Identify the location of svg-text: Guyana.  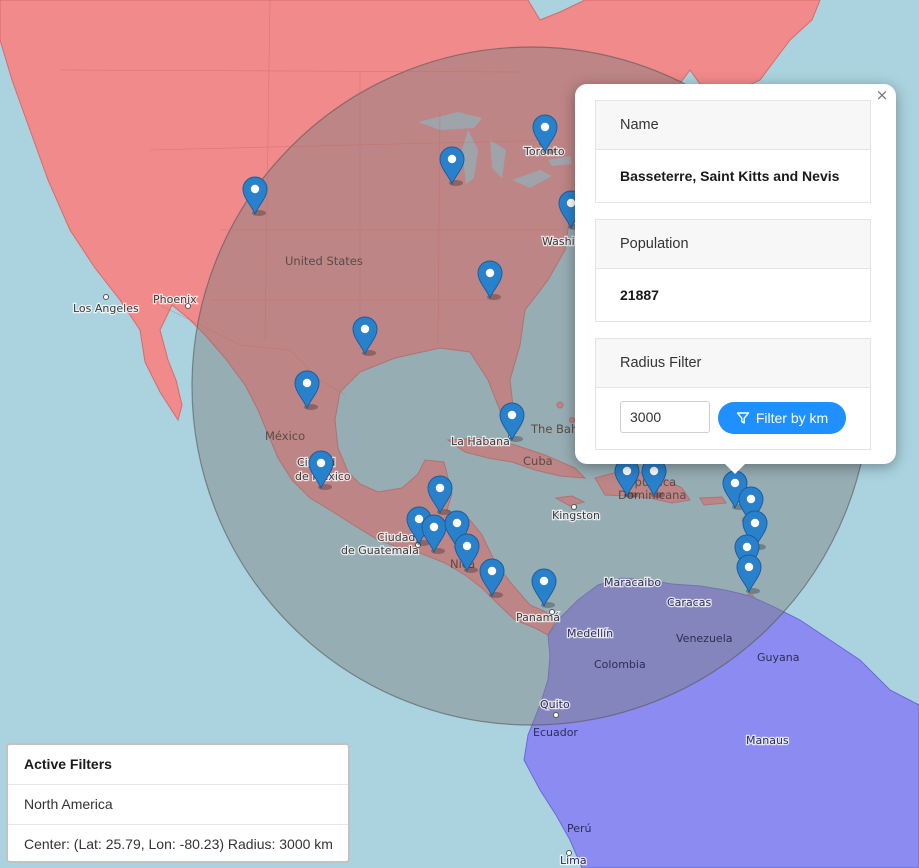
(778, 657).